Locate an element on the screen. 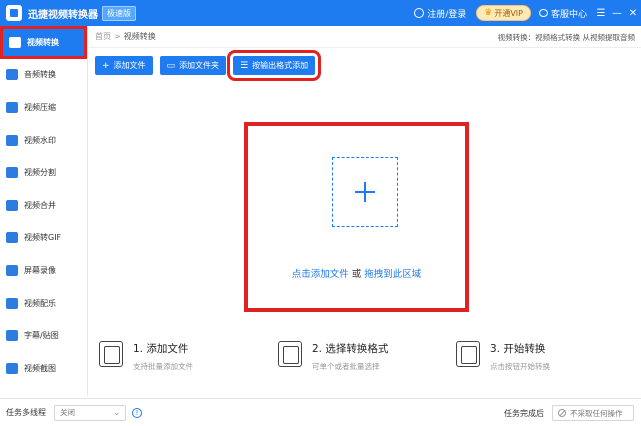 The height and width of the screenshot is (426, 641). sidebar-item-label: 视频合并 is located at coordinates (40, 205).